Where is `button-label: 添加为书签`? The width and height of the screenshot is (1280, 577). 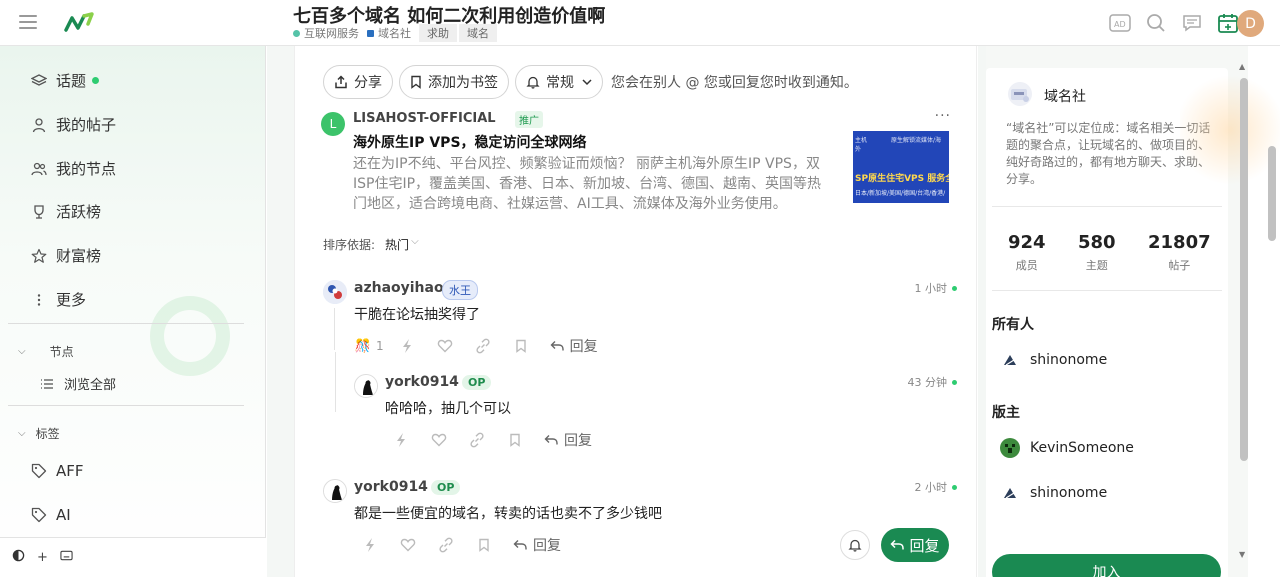 button-label: 添加为书签 is located at coordinates (463, 83).